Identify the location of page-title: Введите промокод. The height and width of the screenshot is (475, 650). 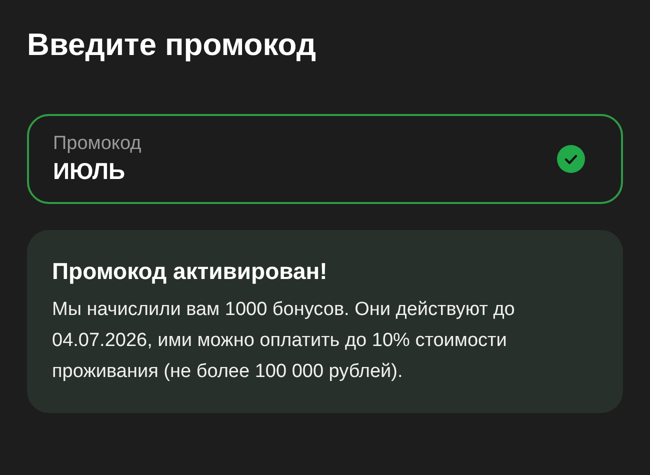
(172, 45).